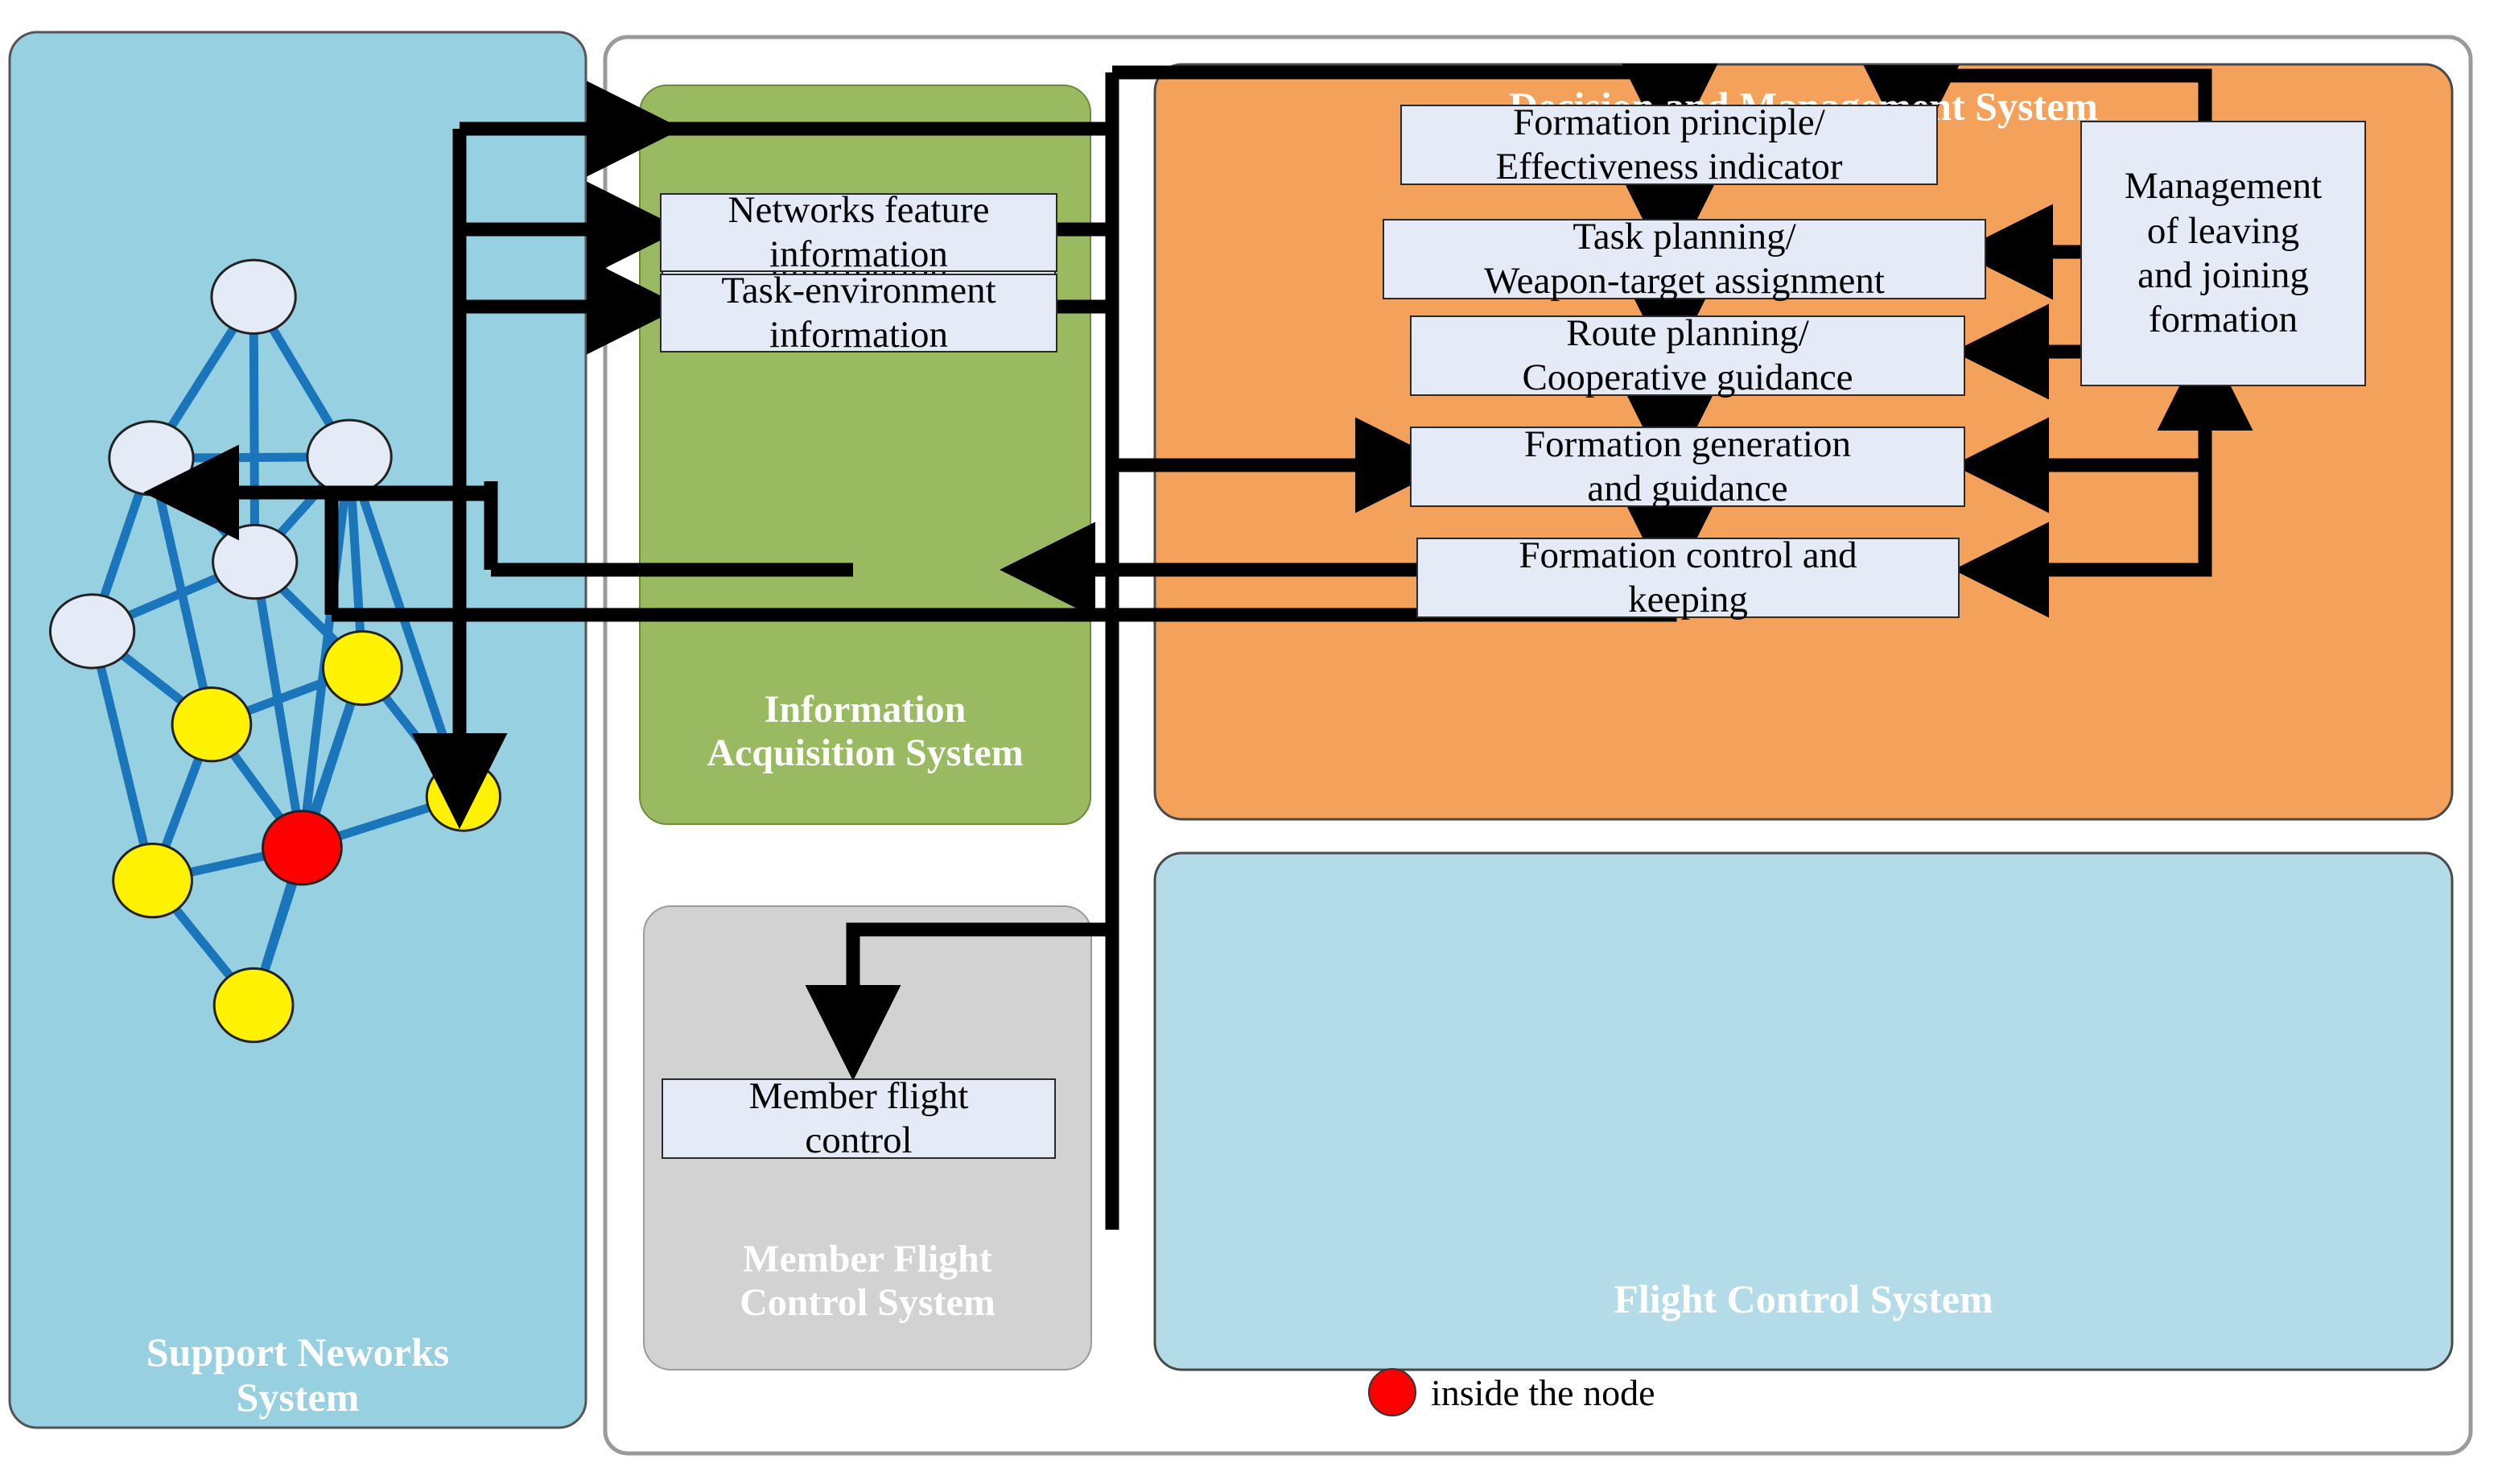 The width and height of the screenshot is (2498, 1484). Describe the element at coordinates (1669, 167) in the screenshot. I see `formation-principle-line2: Effectiveness indicator` at that location.